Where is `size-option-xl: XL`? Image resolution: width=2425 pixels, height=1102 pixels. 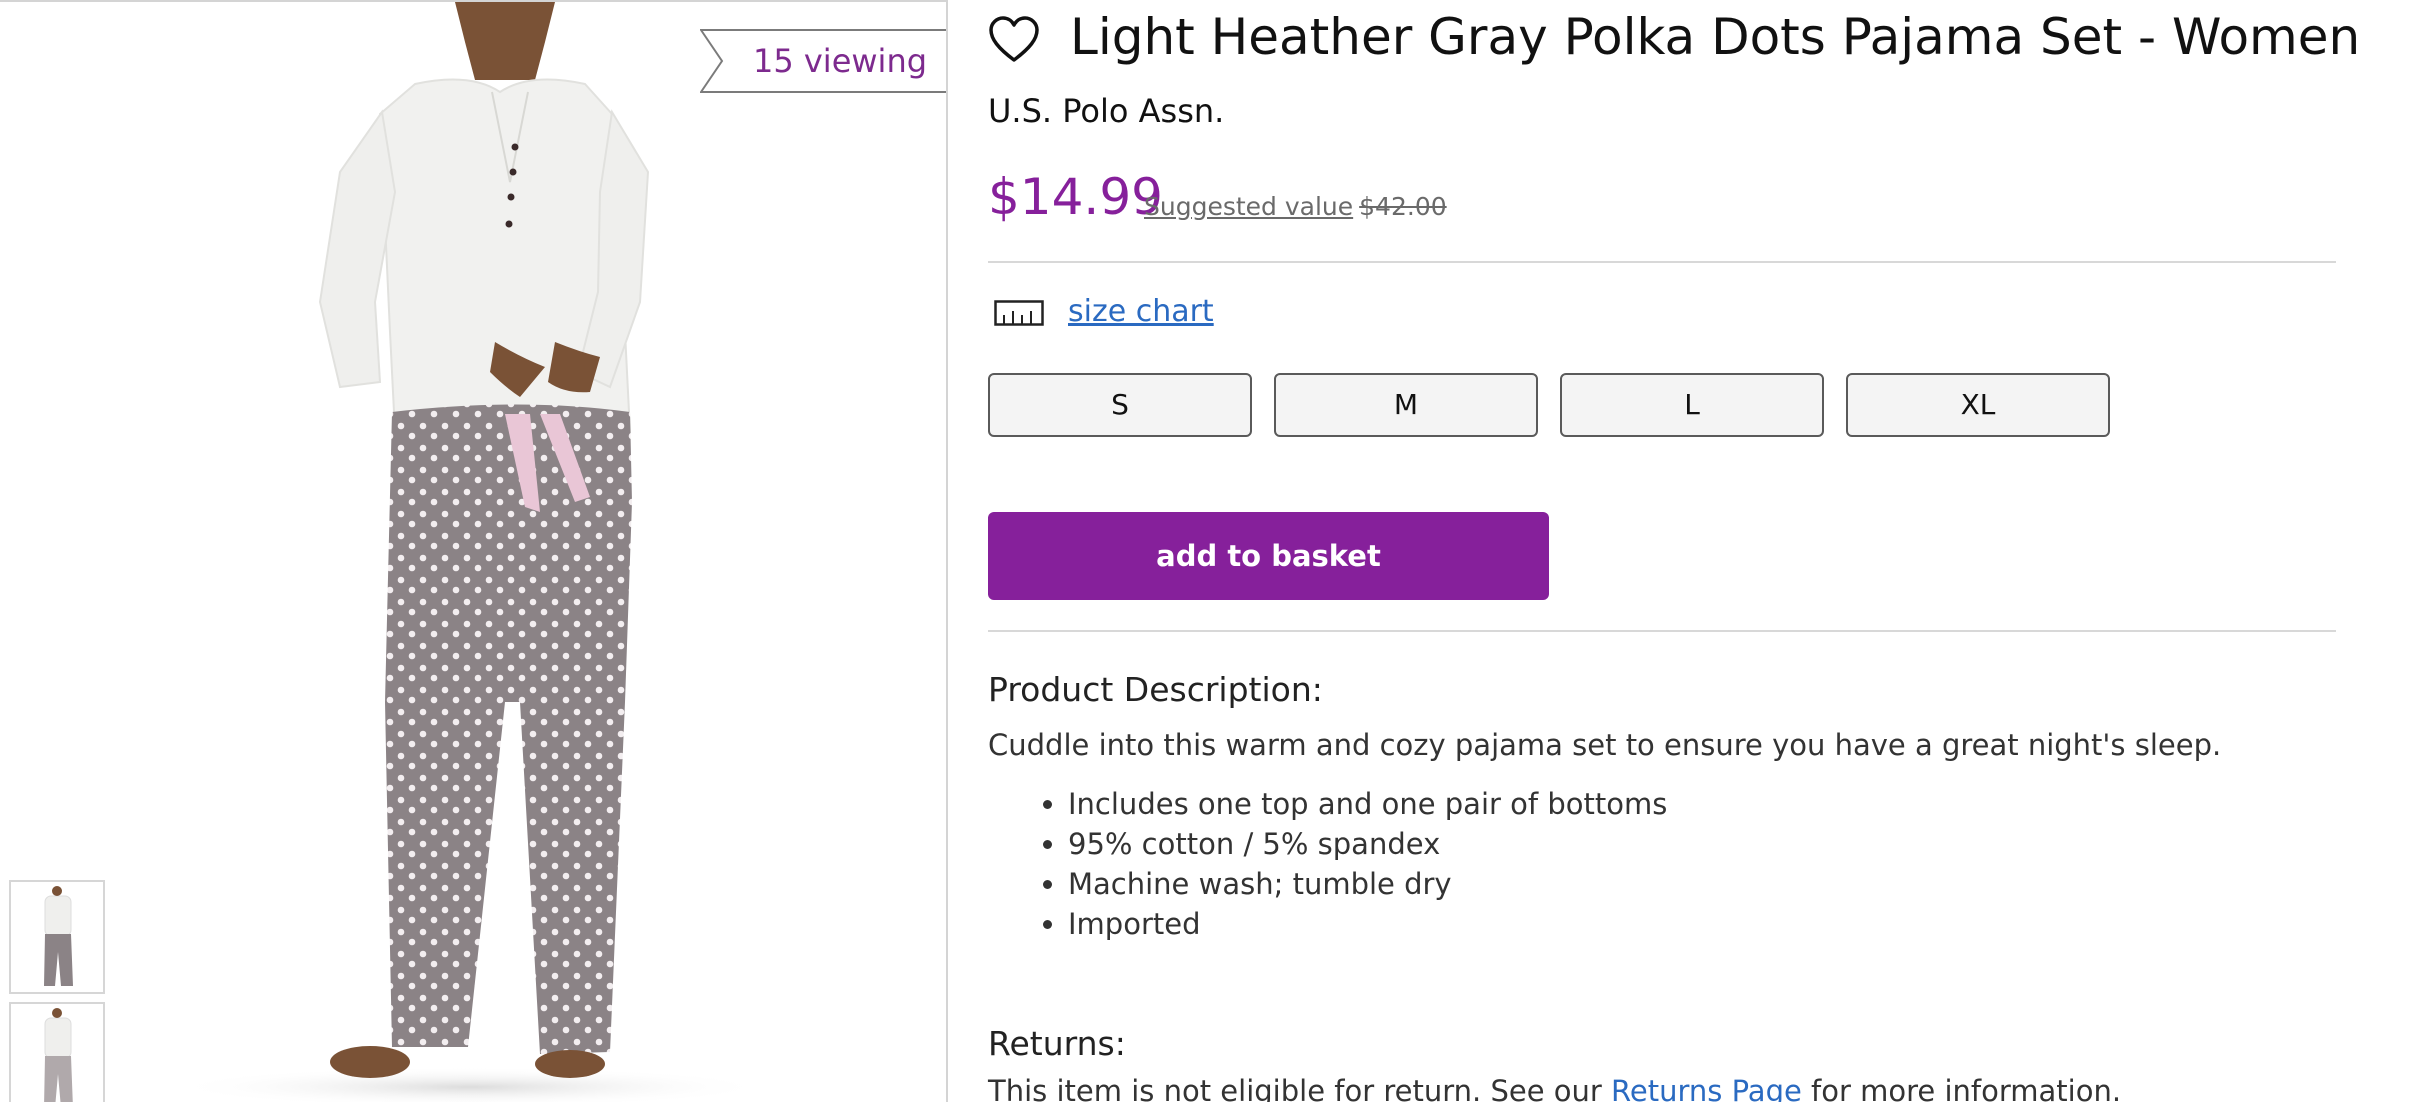 size-option-xl: XL is located at coordinates (1978, 405).